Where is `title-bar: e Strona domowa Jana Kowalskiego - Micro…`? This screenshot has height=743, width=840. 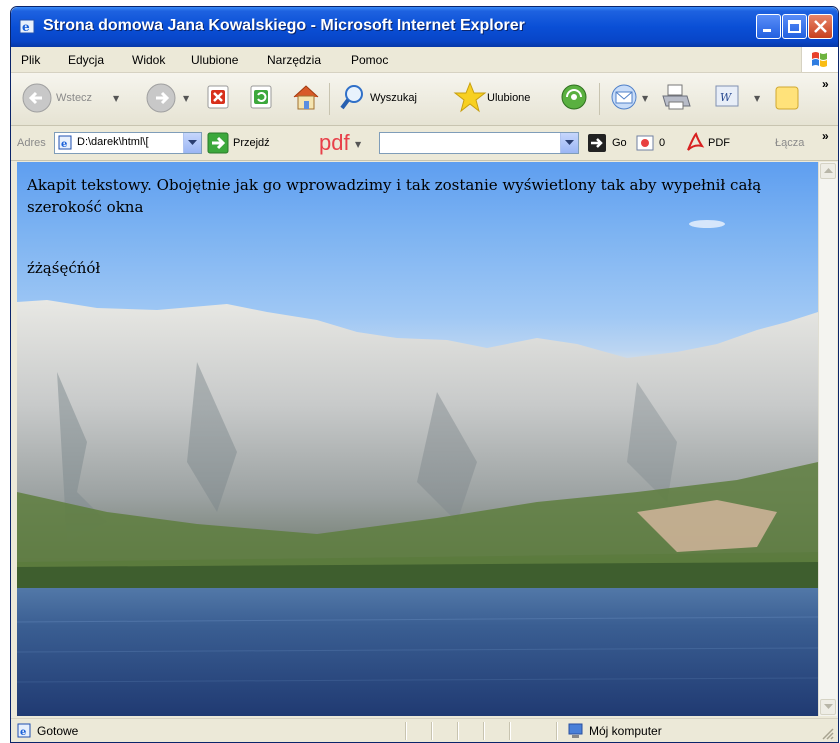
title-bar: e Strona domowa Jana Kowalskiego - Micro… is located at coordinates (424, 27).